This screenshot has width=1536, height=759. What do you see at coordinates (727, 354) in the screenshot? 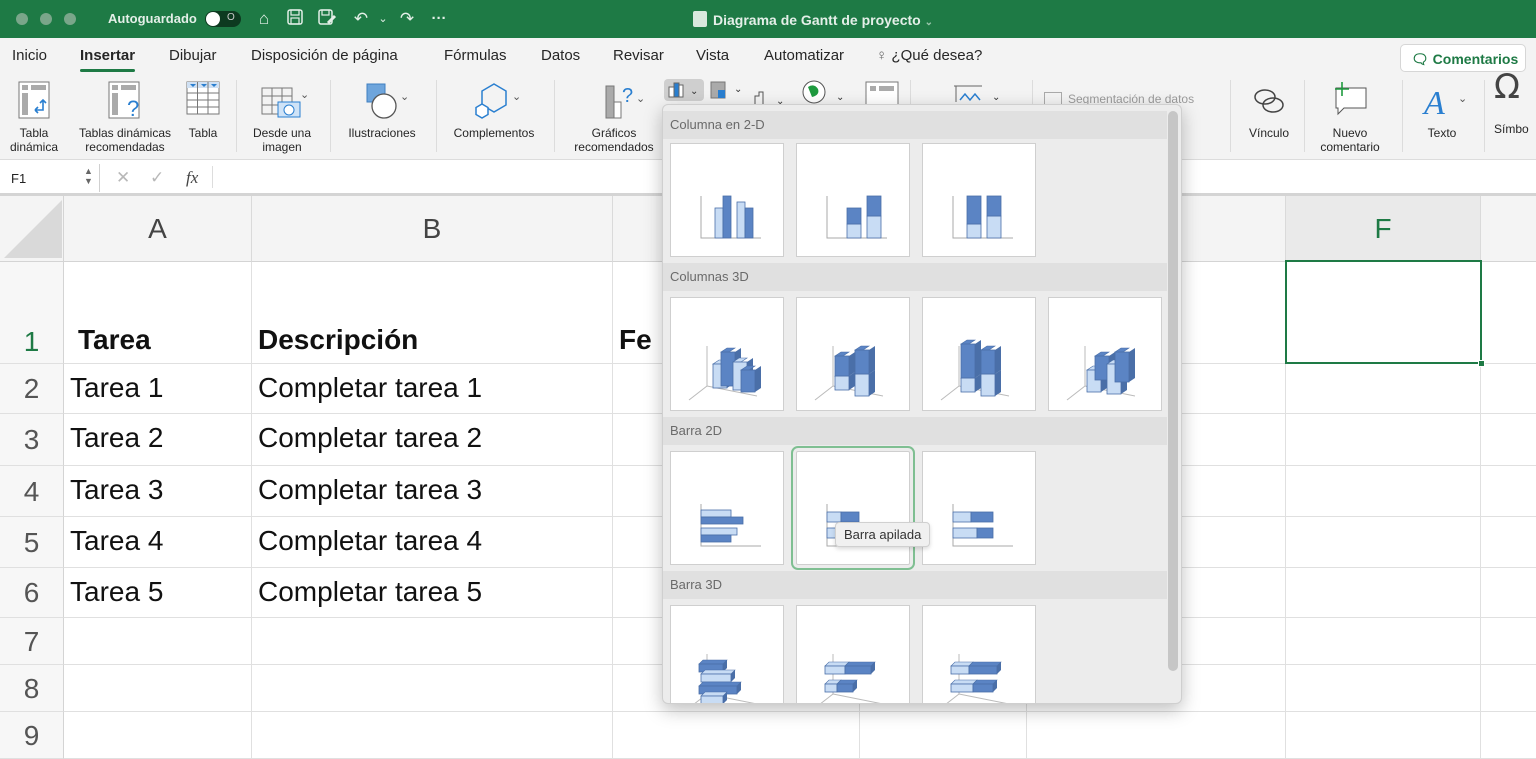
I see `chart-option-columna-agrupada-3d` at bounding box center [727, 354].